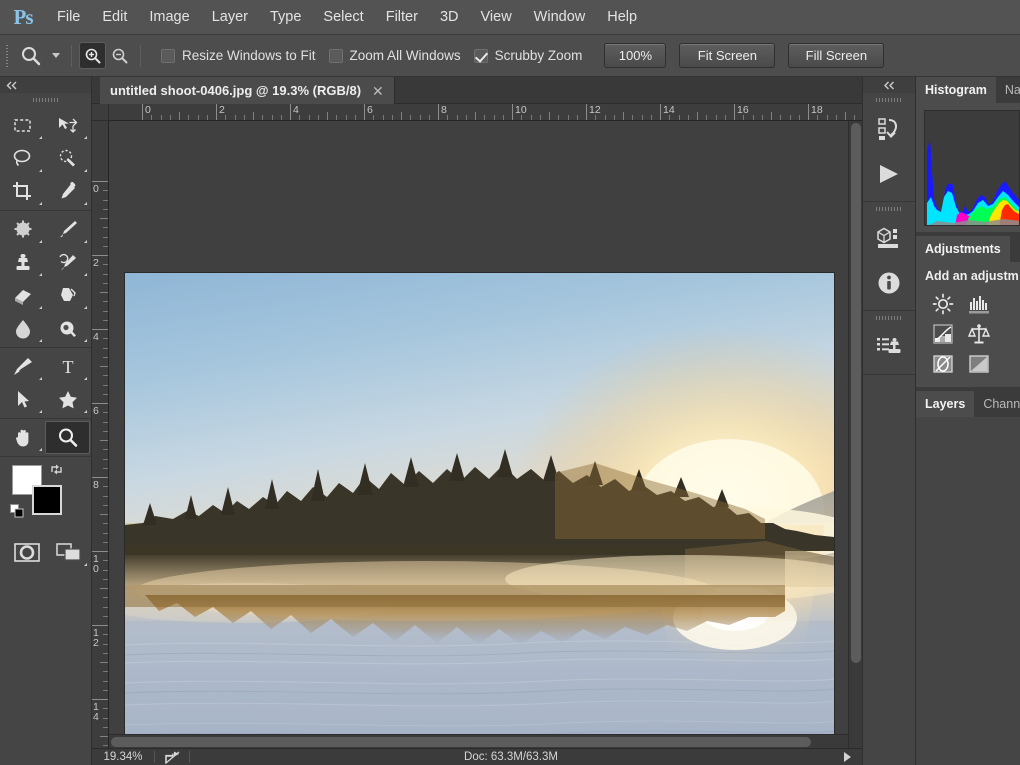 The width and height of the screenshot is (1020, 765). What do you see at coordinates (123, 757) in the screenshot?
I see `zoom-level-field: 19.34%` at bounding box center [123, 757].